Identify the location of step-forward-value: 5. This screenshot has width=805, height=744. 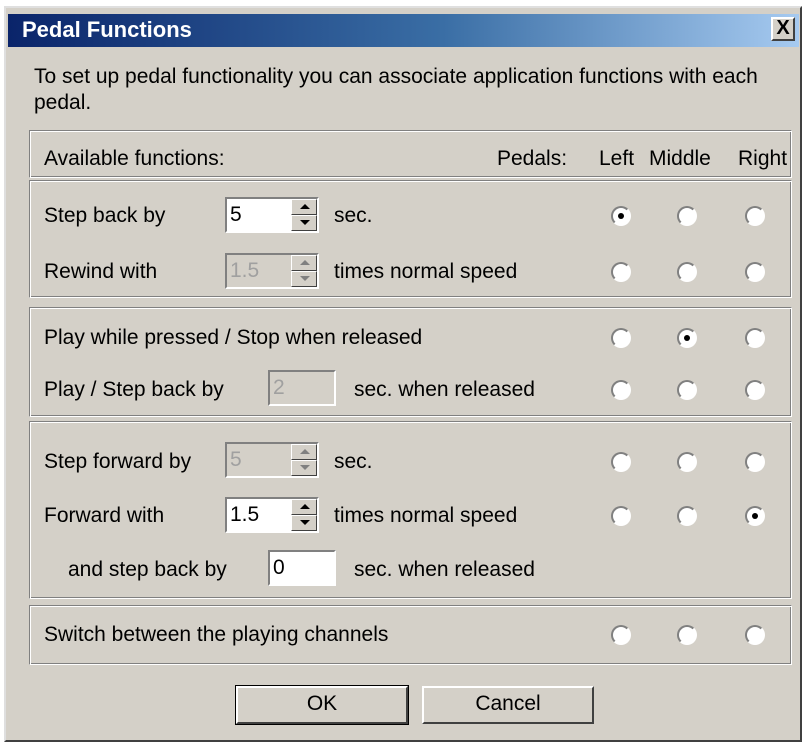
(236, 459).